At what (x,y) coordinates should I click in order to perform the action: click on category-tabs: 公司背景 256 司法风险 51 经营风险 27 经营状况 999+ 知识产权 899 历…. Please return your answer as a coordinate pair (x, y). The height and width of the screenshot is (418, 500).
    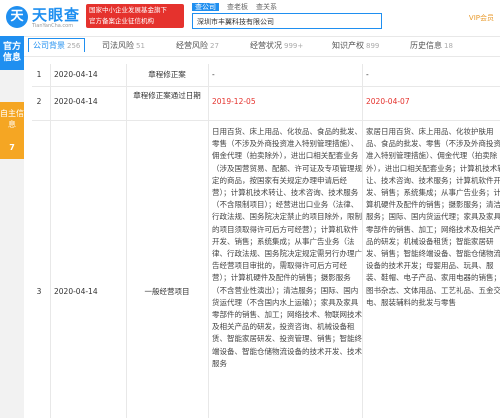
    Looking at the image, I should click on (262, 47).